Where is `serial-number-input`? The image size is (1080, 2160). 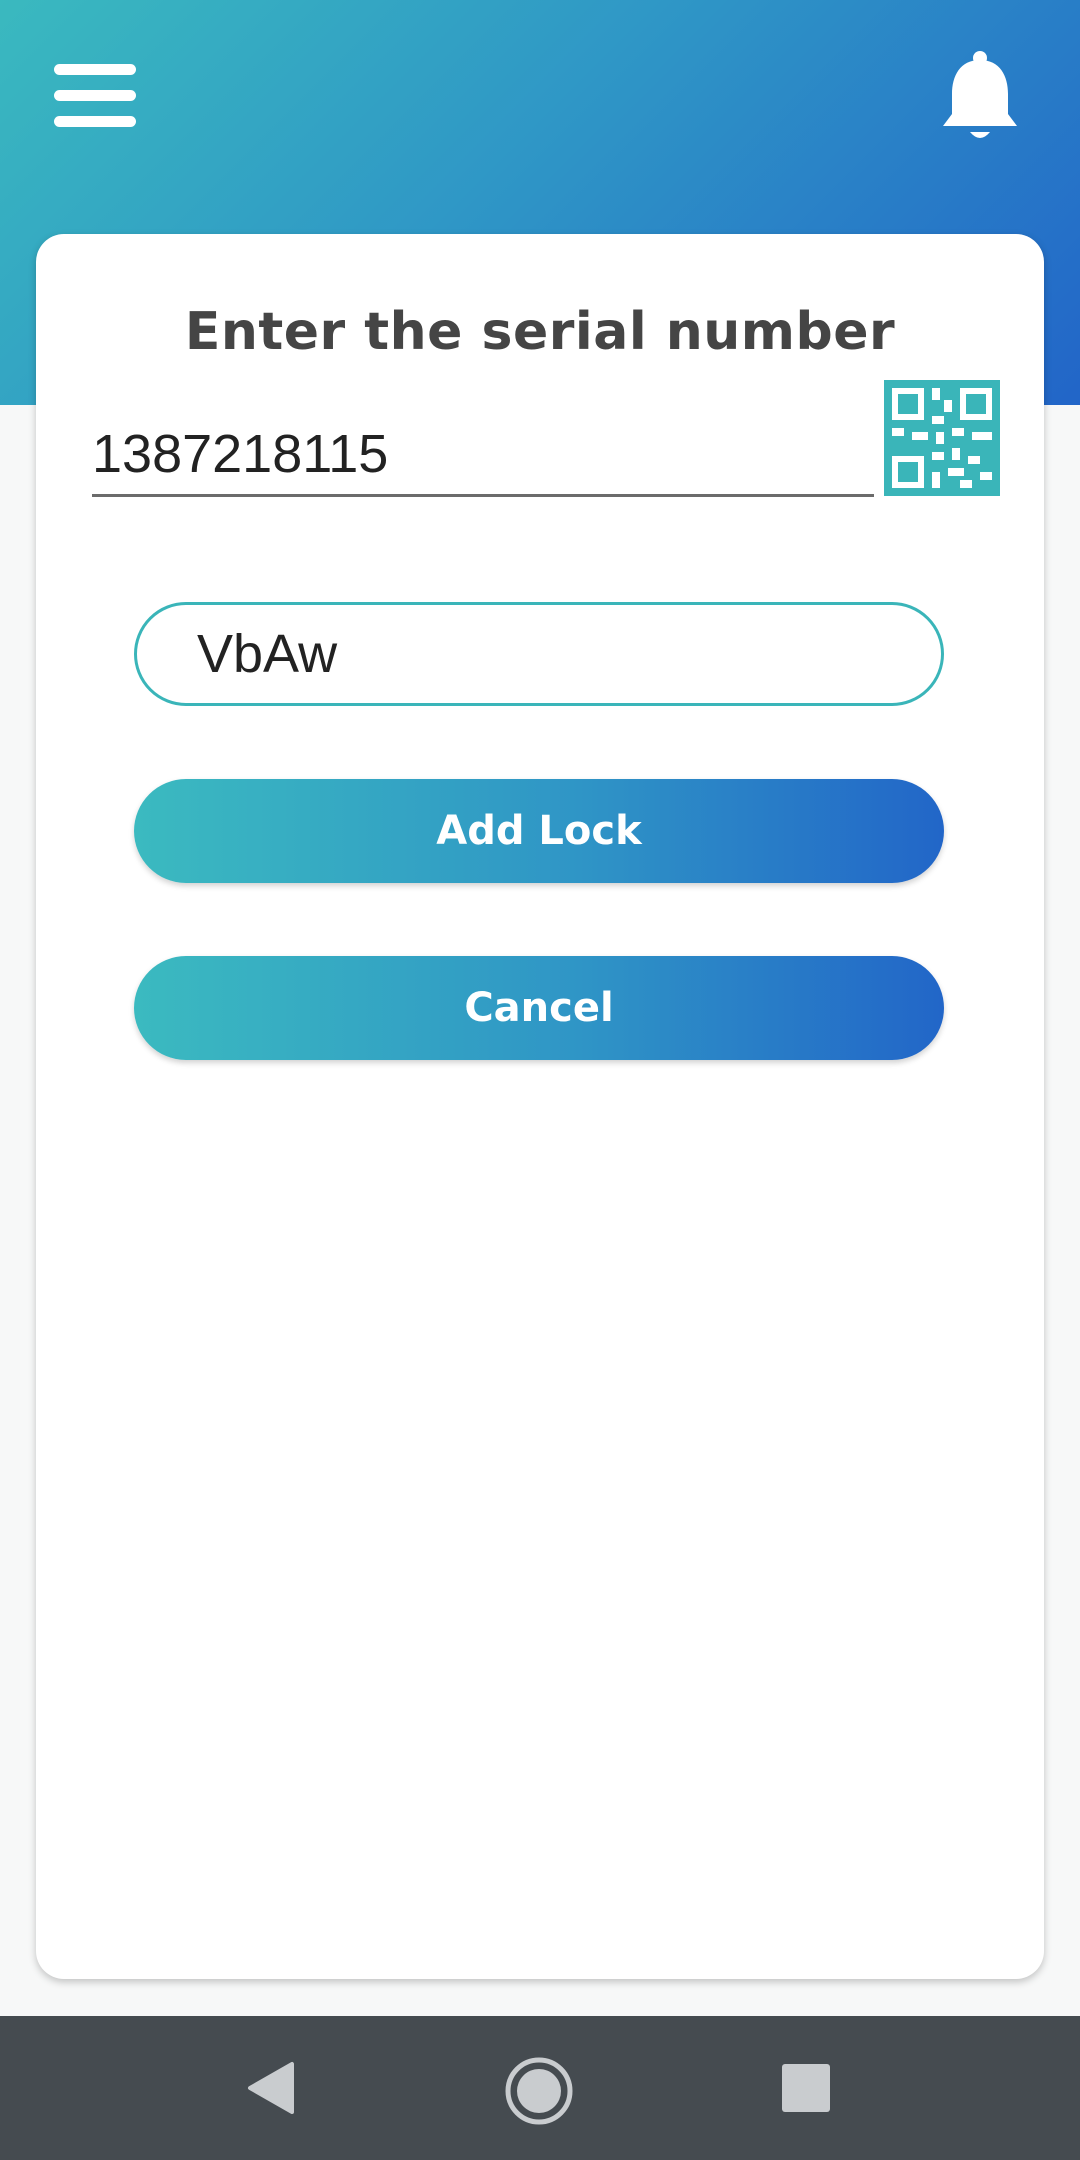 serial-number-input is located at coordinates (483, 455).